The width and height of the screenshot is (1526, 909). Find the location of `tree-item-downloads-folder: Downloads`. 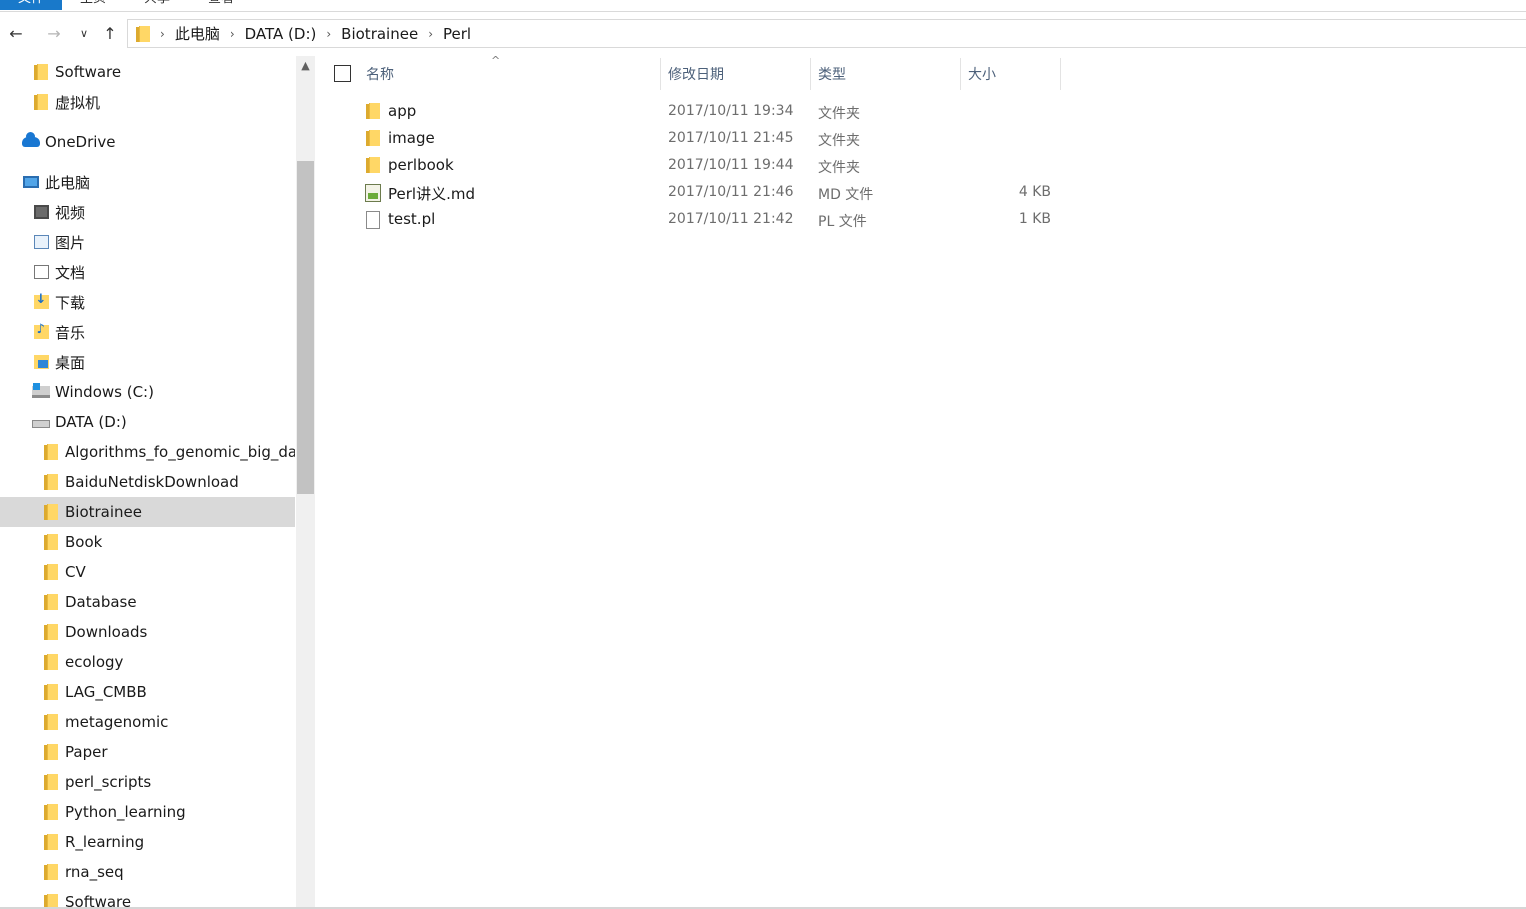

tree-item-downloads-folder: Downloads is located at coordinates (147, 632).